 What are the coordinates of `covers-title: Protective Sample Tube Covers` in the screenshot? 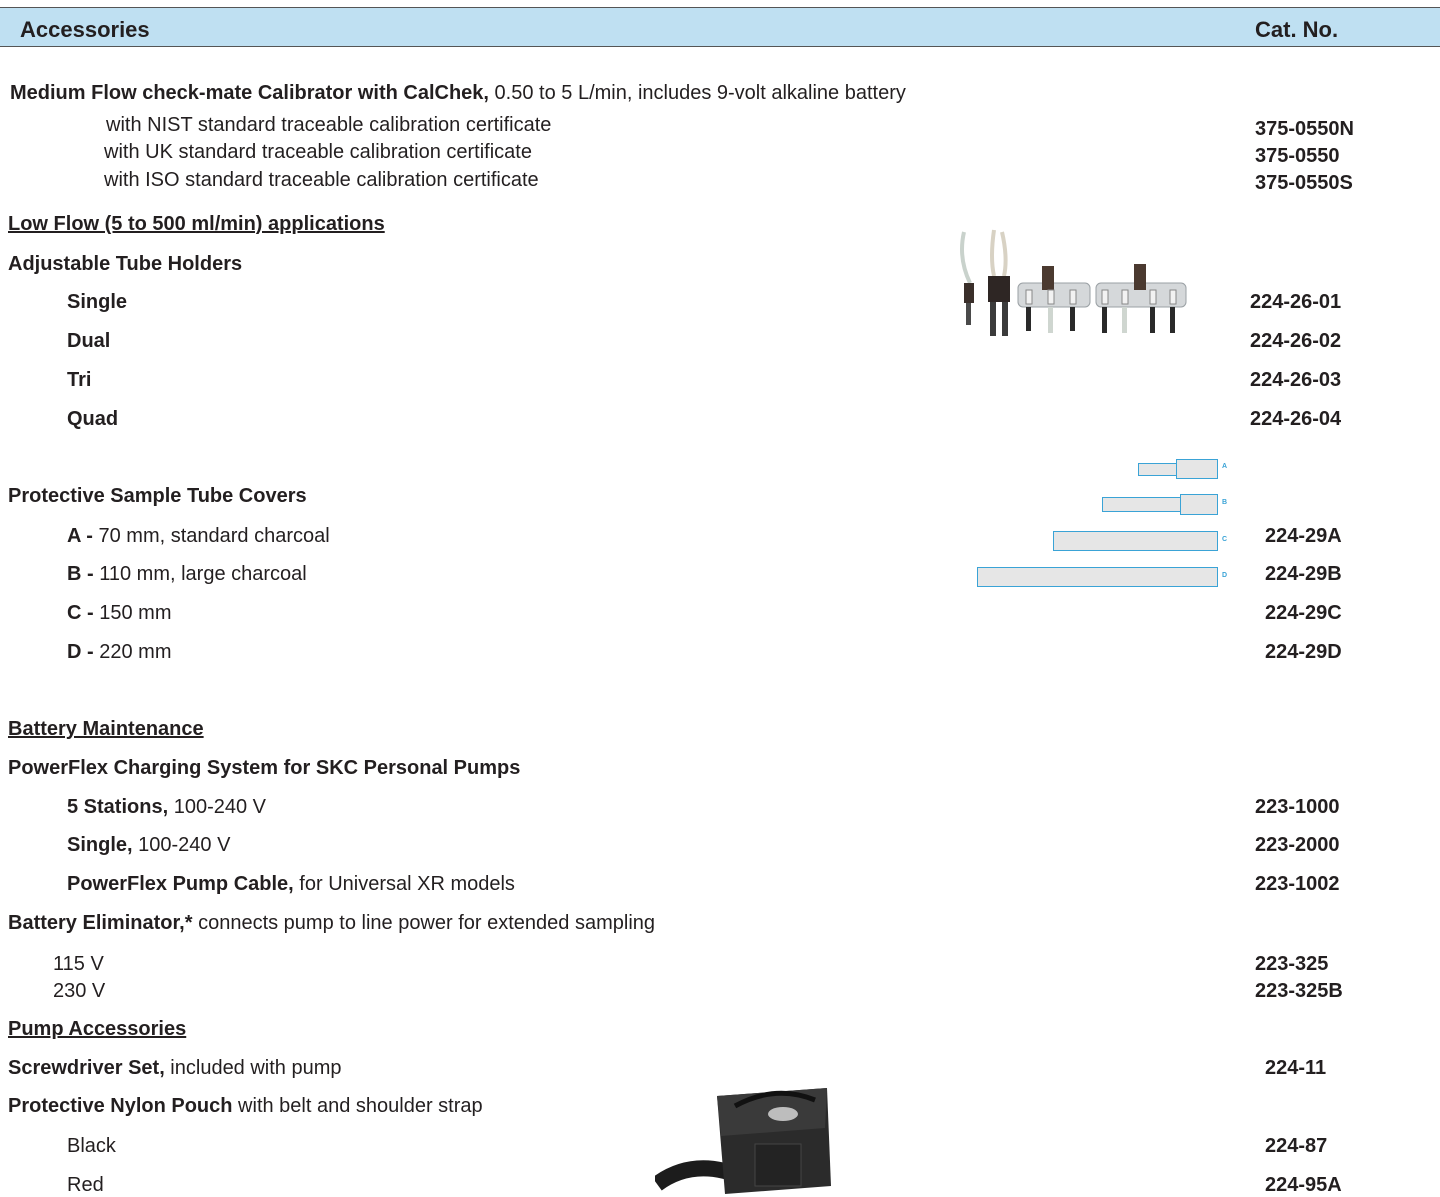 It's located at (157, 496).